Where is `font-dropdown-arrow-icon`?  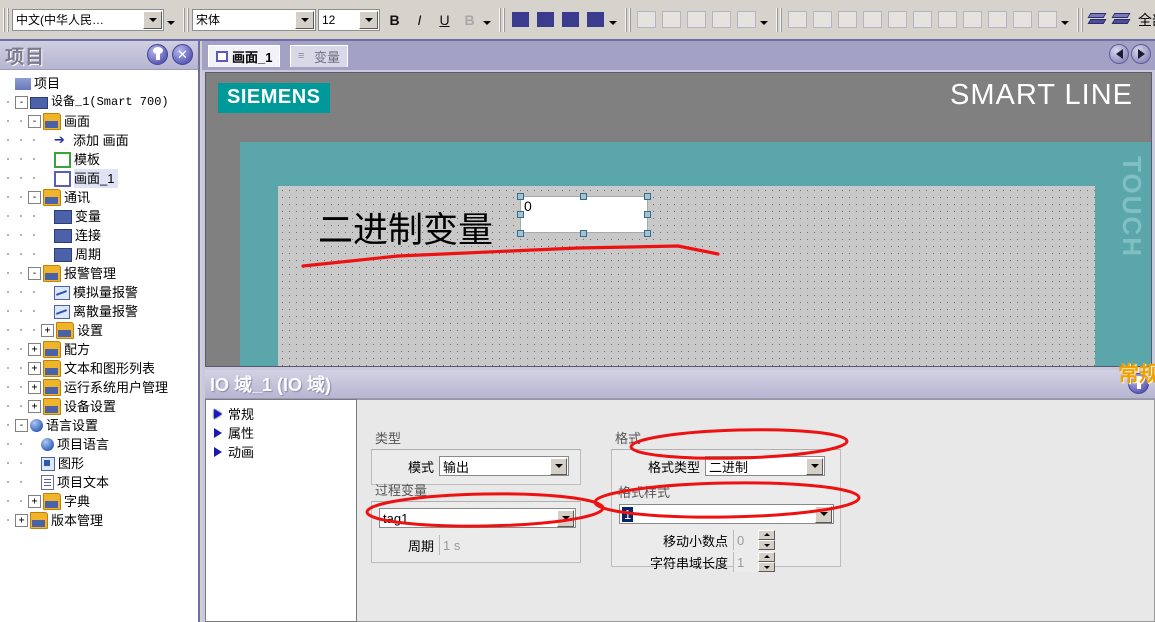
font-dropdown-arrow-icon is located at coordinates (304, 19).